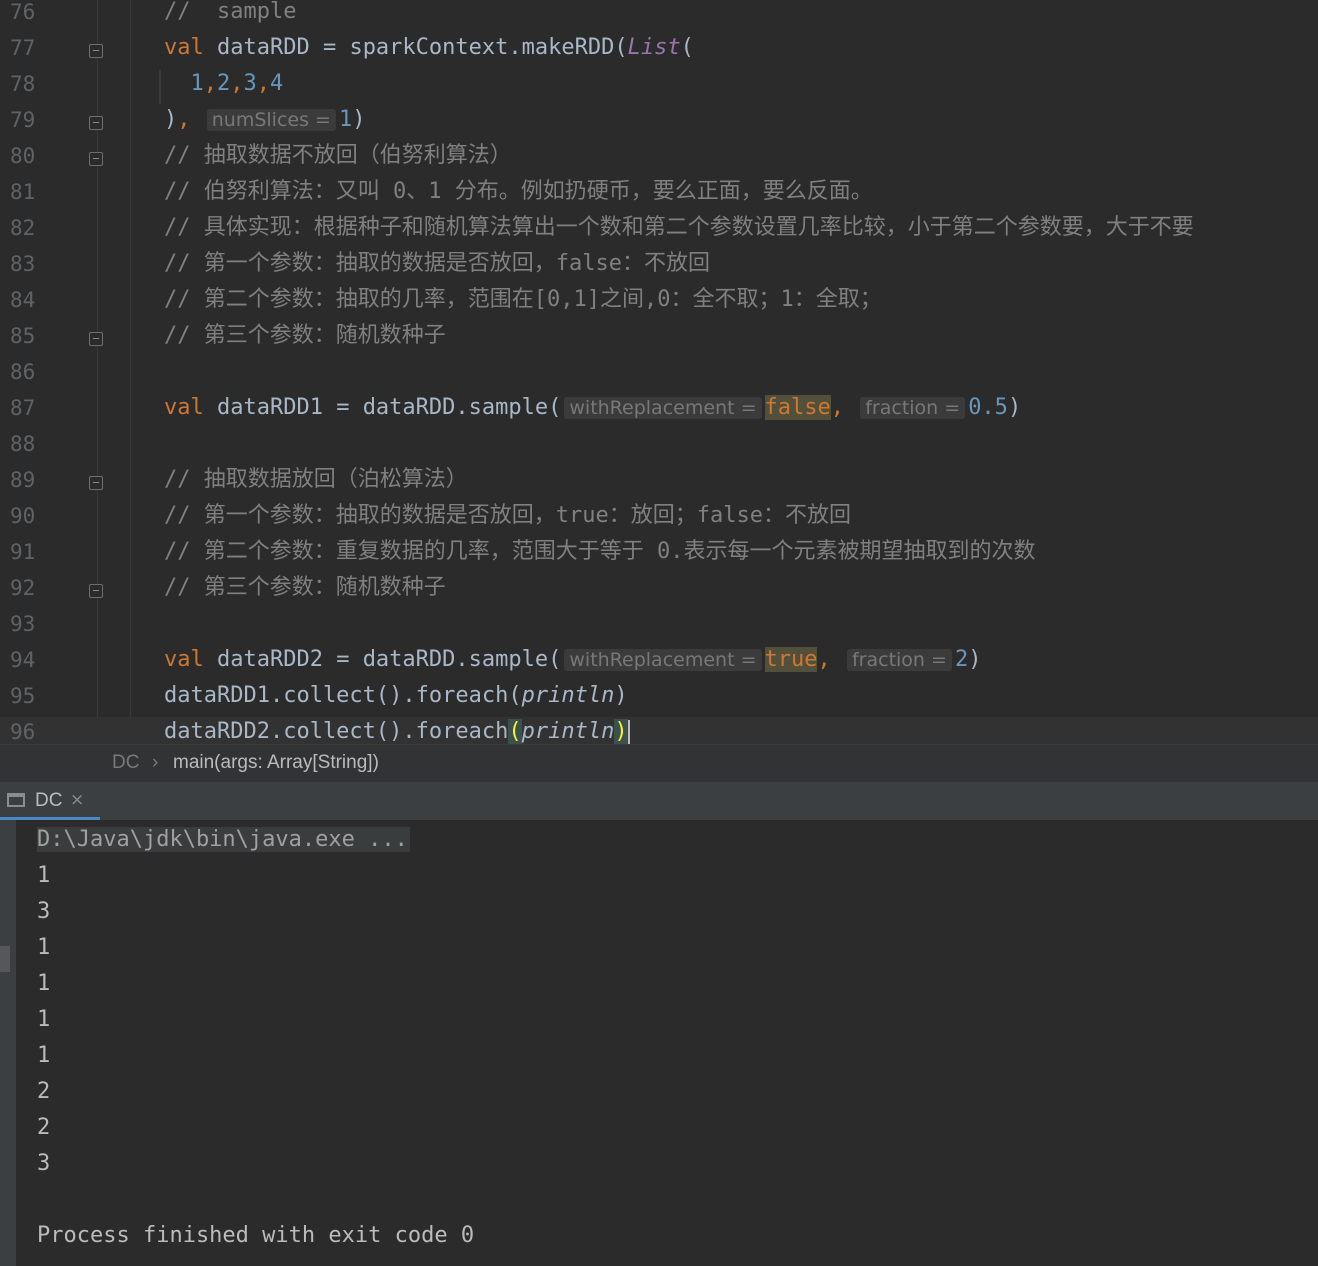  Describe the element at coordinates (913, 408) in the screenshot. I see `parameter-hint: fraction =` at that location.